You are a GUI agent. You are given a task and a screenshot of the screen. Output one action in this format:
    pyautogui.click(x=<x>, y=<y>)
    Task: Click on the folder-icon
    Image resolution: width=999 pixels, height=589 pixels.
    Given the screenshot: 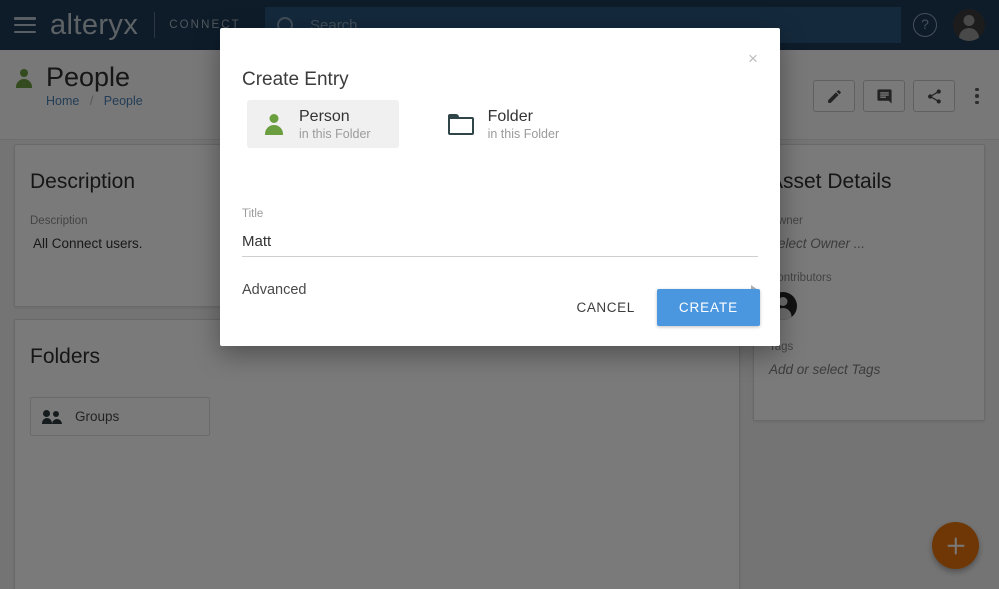 What is the action you would take?
    pyautogui.click(x=460, y=124)
    